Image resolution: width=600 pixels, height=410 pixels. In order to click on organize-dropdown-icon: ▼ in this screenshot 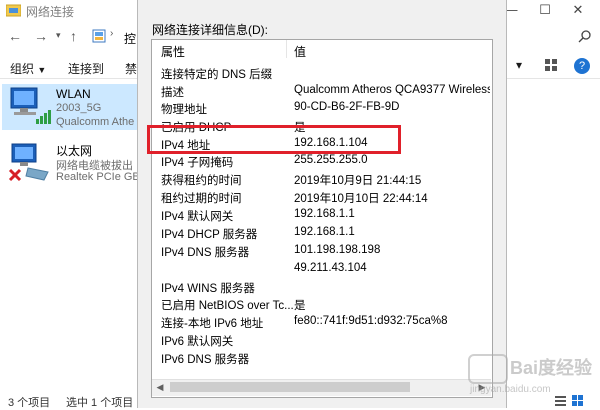, I will do `click(42, 70)`.